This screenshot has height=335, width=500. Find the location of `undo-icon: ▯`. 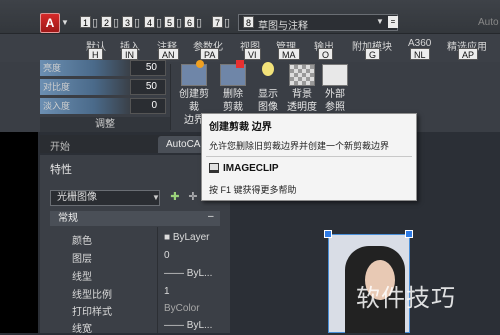

undo-icon: ▯ is located at coordinates (199, 24).